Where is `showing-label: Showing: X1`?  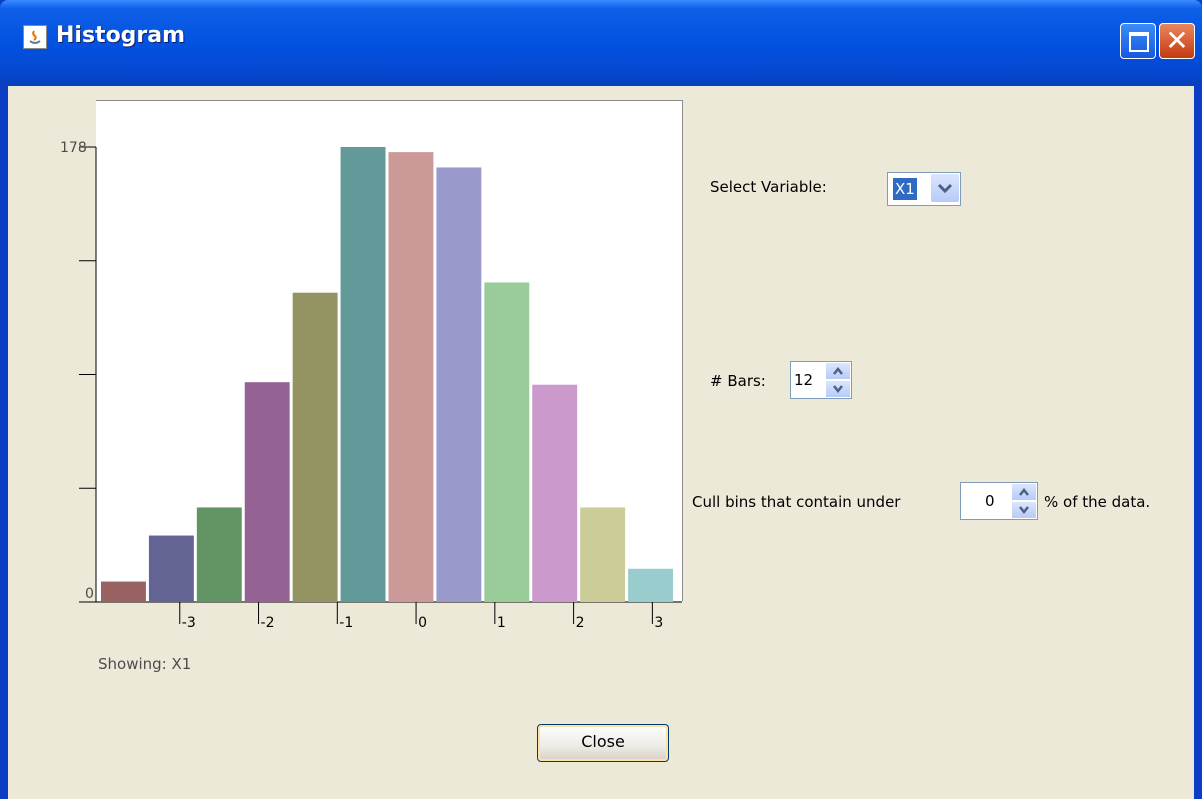
showing-label: Showing: X1 is located at coordinates (145, 664).